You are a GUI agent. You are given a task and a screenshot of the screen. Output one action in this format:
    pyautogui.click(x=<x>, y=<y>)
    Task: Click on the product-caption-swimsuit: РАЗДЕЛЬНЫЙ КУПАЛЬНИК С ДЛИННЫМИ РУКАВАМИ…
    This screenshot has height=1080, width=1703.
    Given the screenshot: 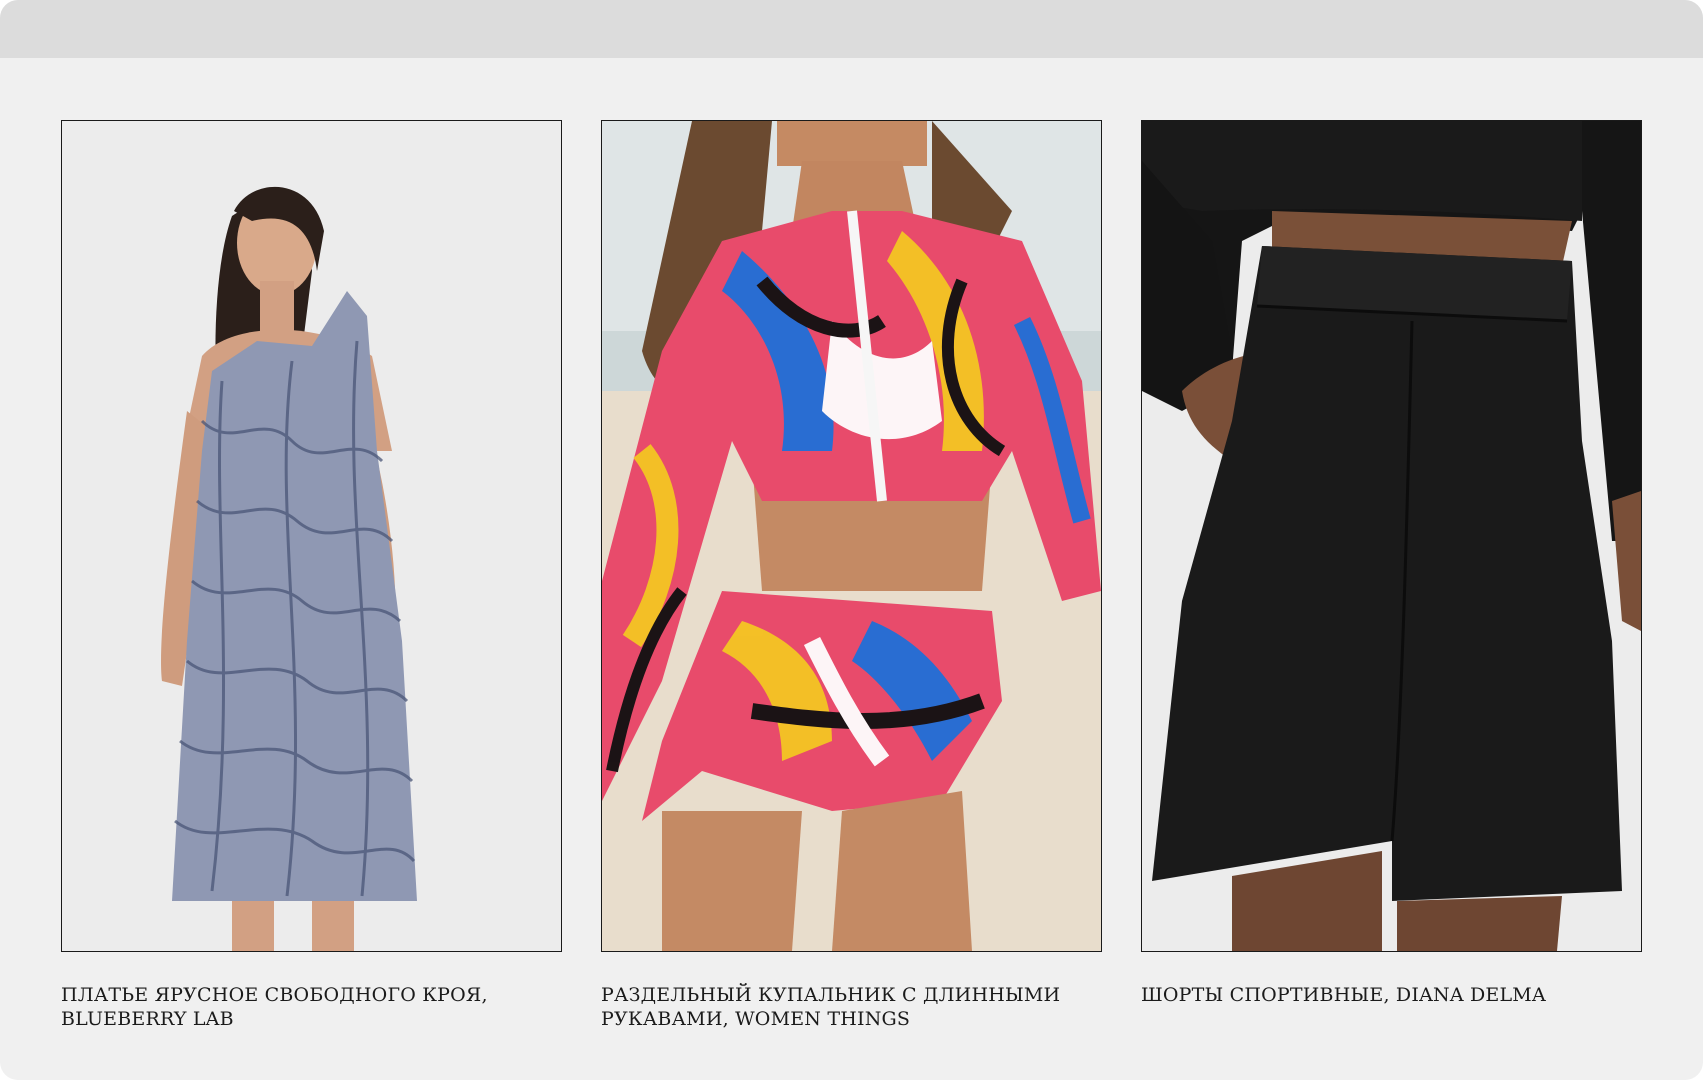 What is the action you would take?
    pyautogui.click(x=851, y=1007)
    